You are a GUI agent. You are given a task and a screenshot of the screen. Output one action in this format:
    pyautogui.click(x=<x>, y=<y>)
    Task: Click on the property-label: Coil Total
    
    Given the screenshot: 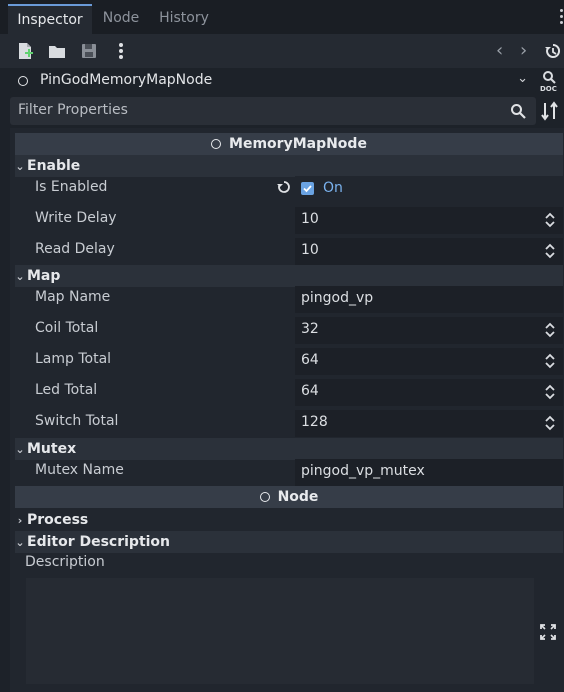 What is the action you would take?
    pyautogui.click(x=67, y=328)
    